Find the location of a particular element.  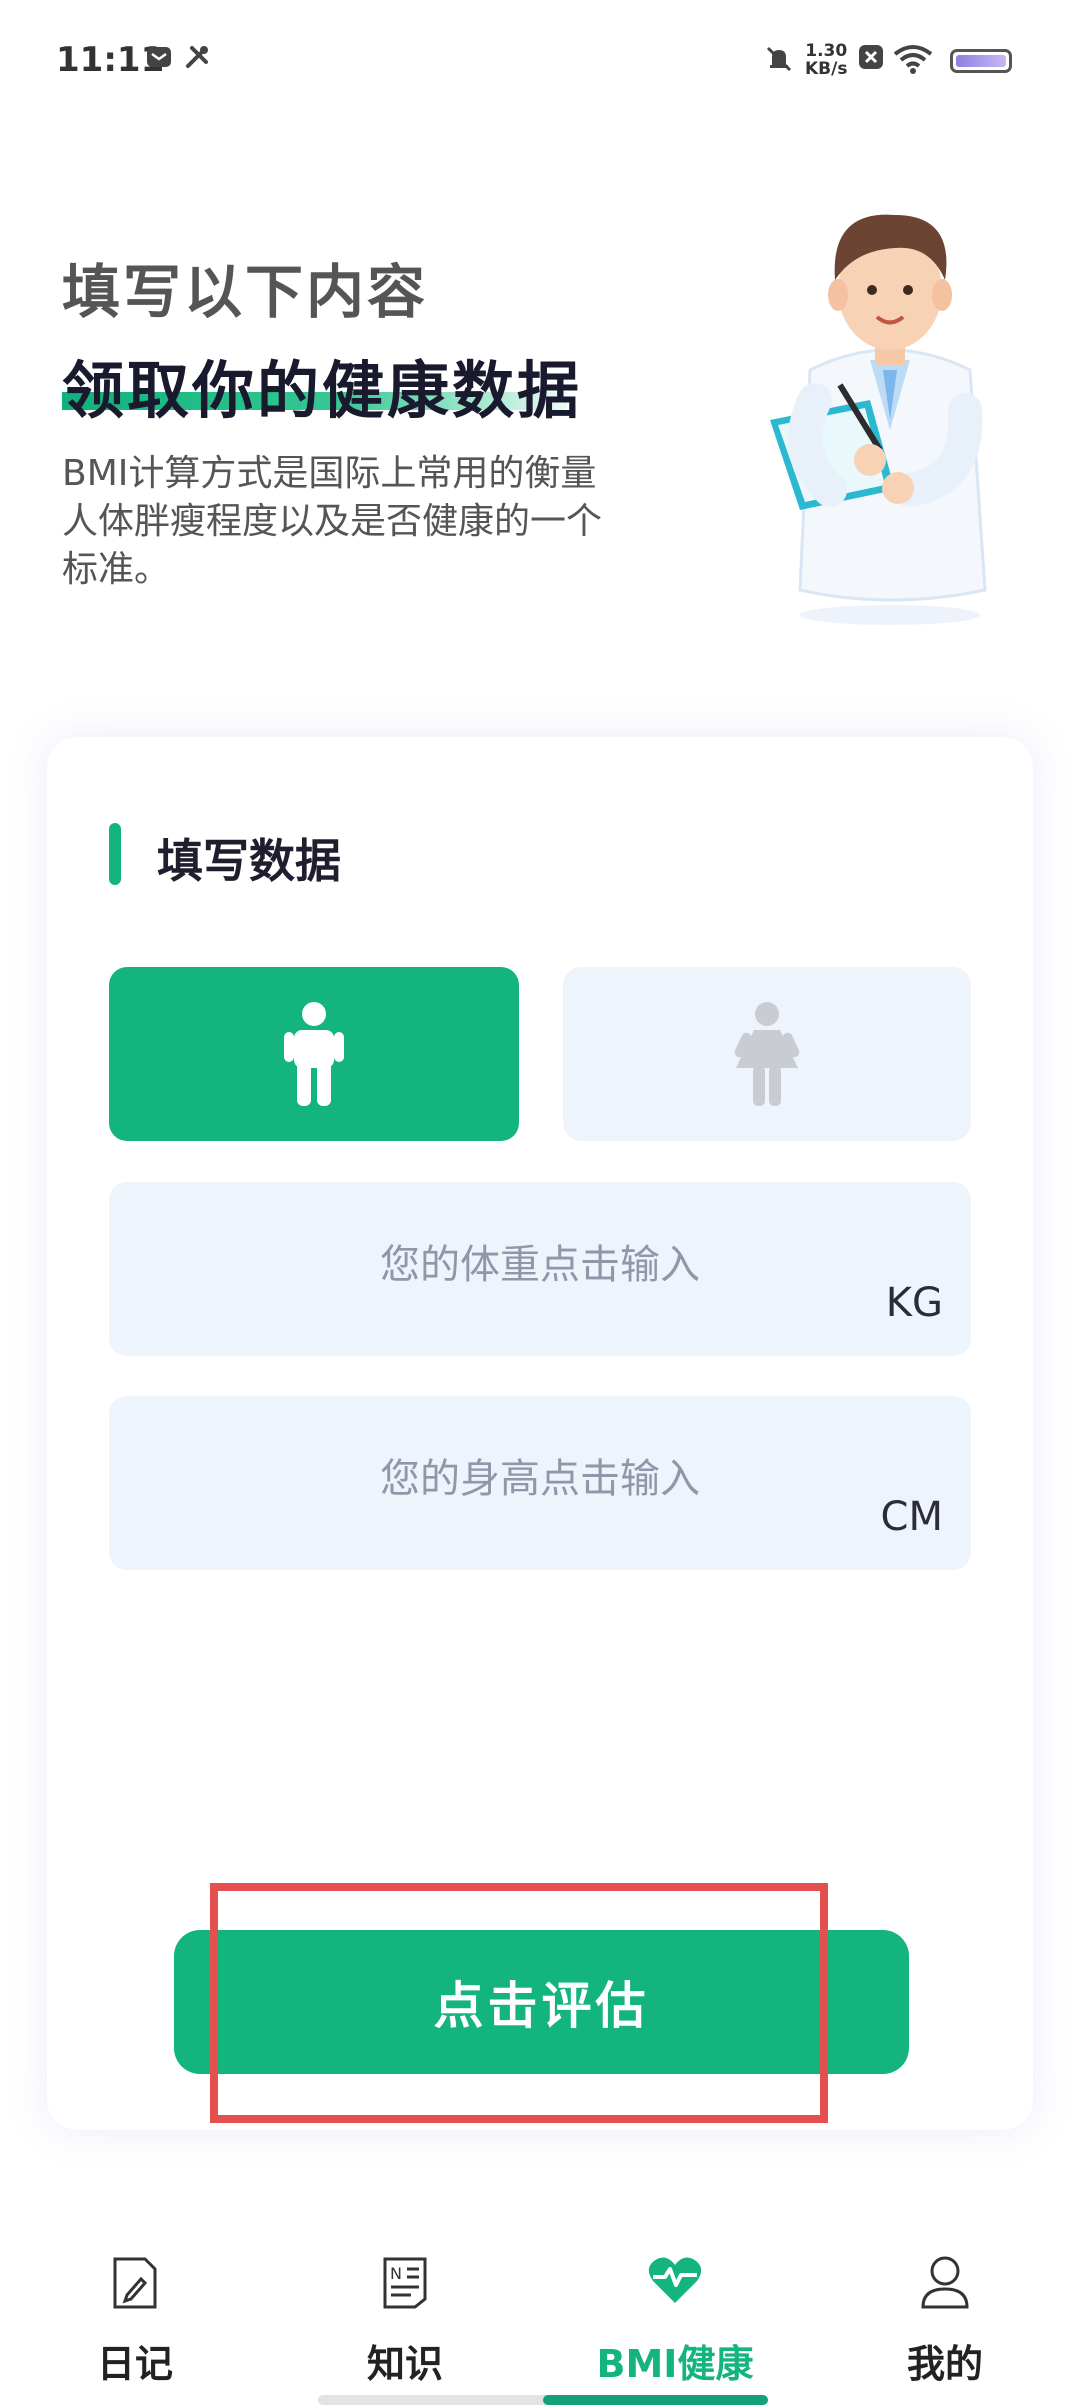

mute-icon is located at coordinates (779, 61).